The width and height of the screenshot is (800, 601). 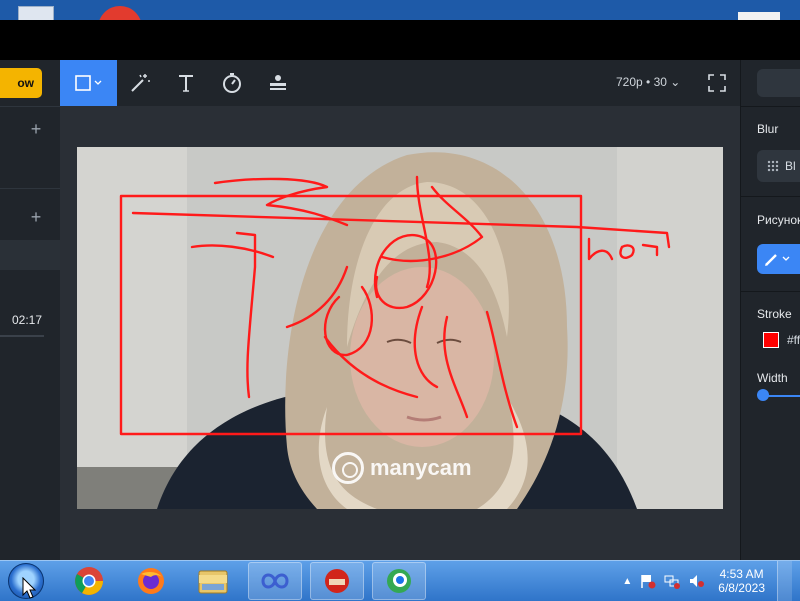 I want to click on taskbar-manycam, so click(x=399, y=581).